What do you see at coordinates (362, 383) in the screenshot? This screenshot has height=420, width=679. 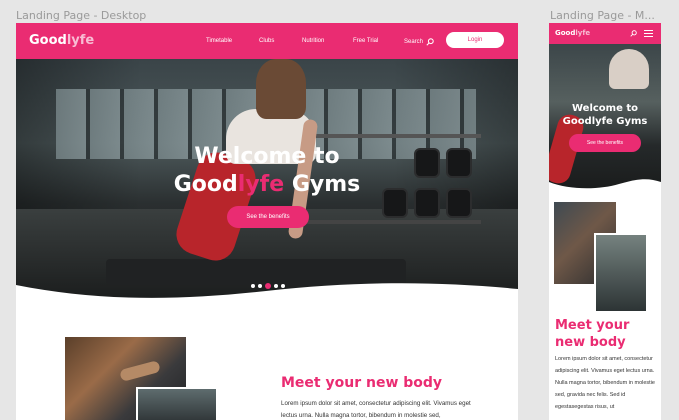 I see `section-title: Meet your new body` at bounding box center [362, 383].